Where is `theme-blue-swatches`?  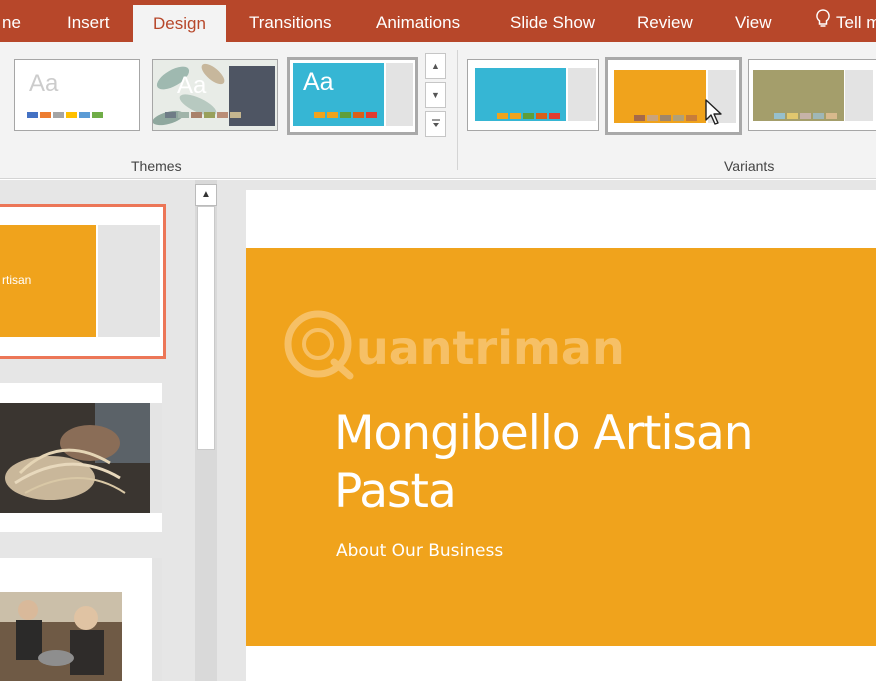 theme-blue-swatches is located at coordinates (345, 115).